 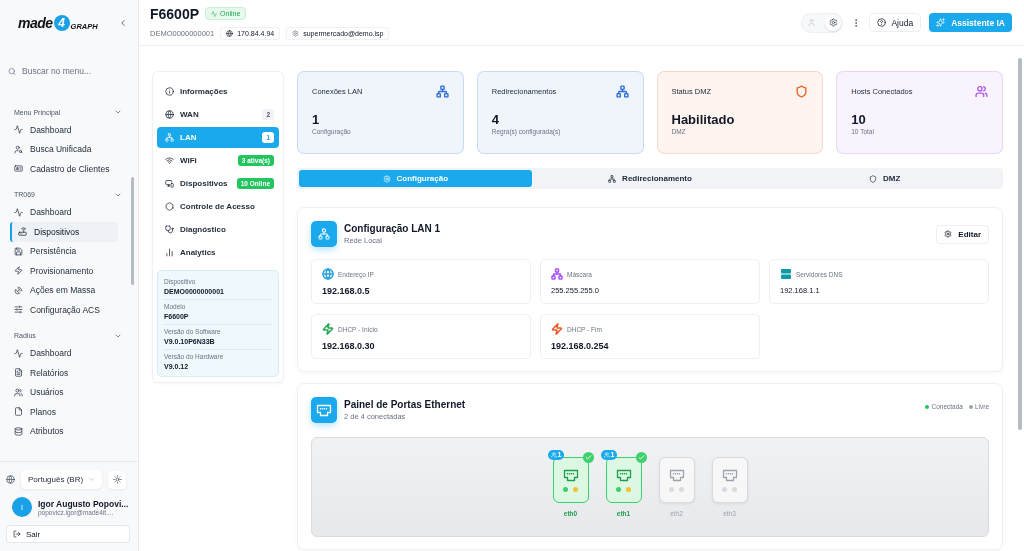 I want to click on sidebar-item: Configuração ACS, so click(x=64, y=310).